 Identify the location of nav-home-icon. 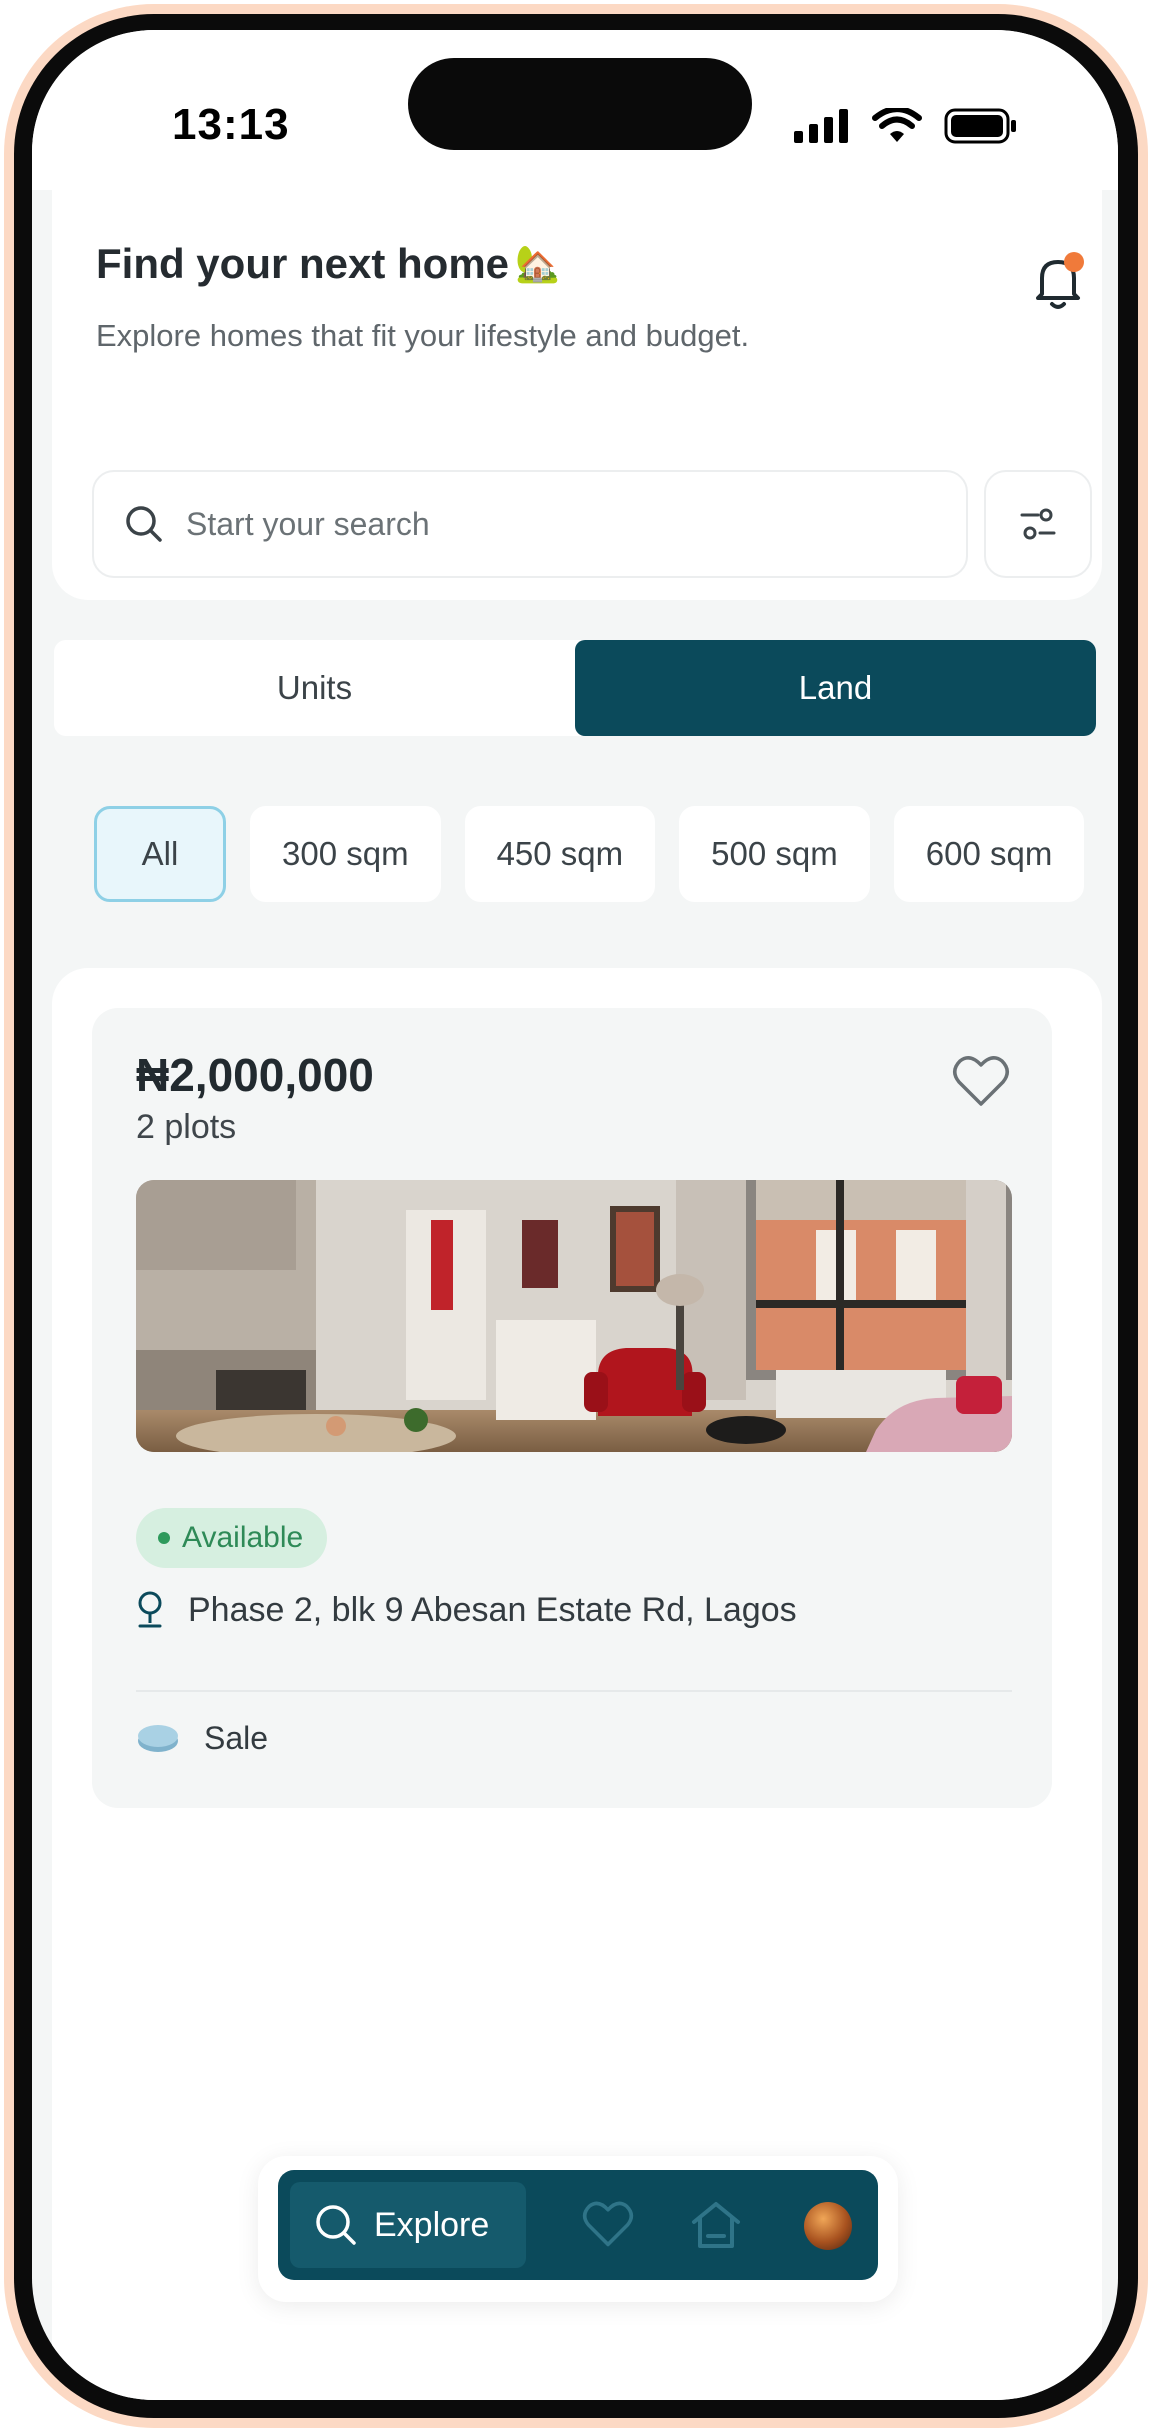
(716, 2225).